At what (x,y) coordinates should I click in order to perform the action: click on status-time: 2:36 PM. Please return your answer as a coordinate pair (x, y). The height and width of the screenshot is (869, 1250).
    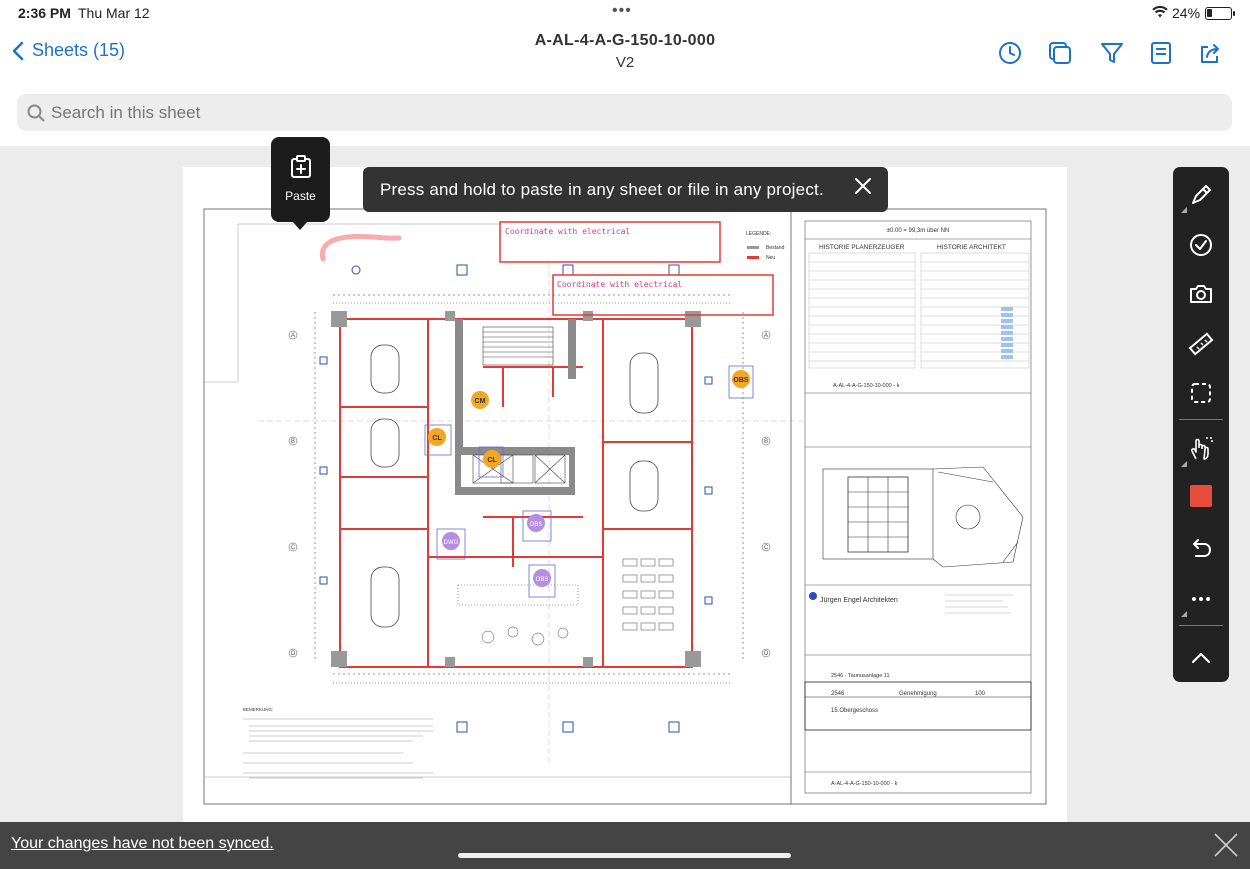
    Looking at the image, I should click on (44, 13).